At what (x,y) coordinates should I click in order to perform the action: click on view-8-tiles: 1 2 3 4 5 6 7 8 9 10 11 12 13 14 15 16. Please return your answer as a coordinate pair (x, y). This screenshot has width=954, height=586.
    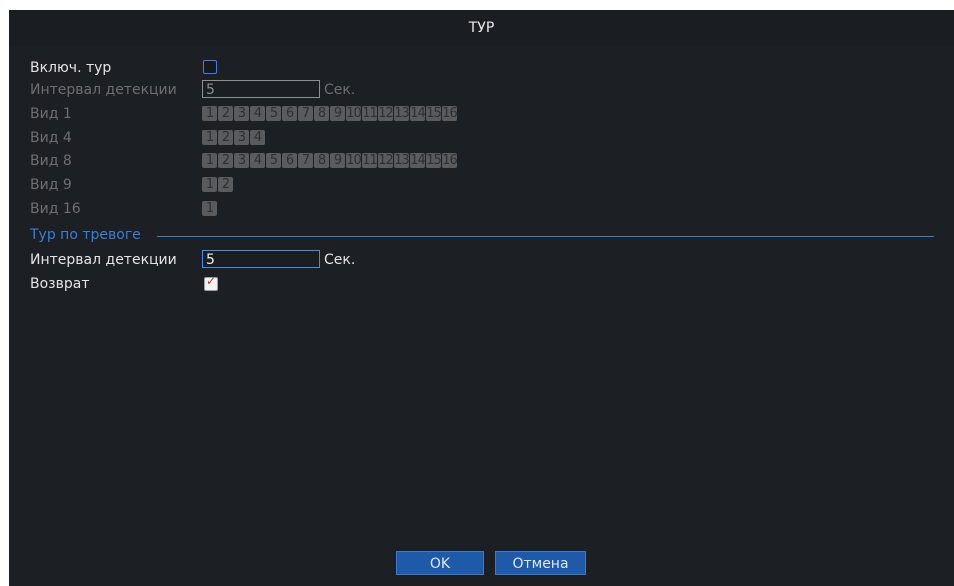
    Looking at the image, I should click on (329, 160).